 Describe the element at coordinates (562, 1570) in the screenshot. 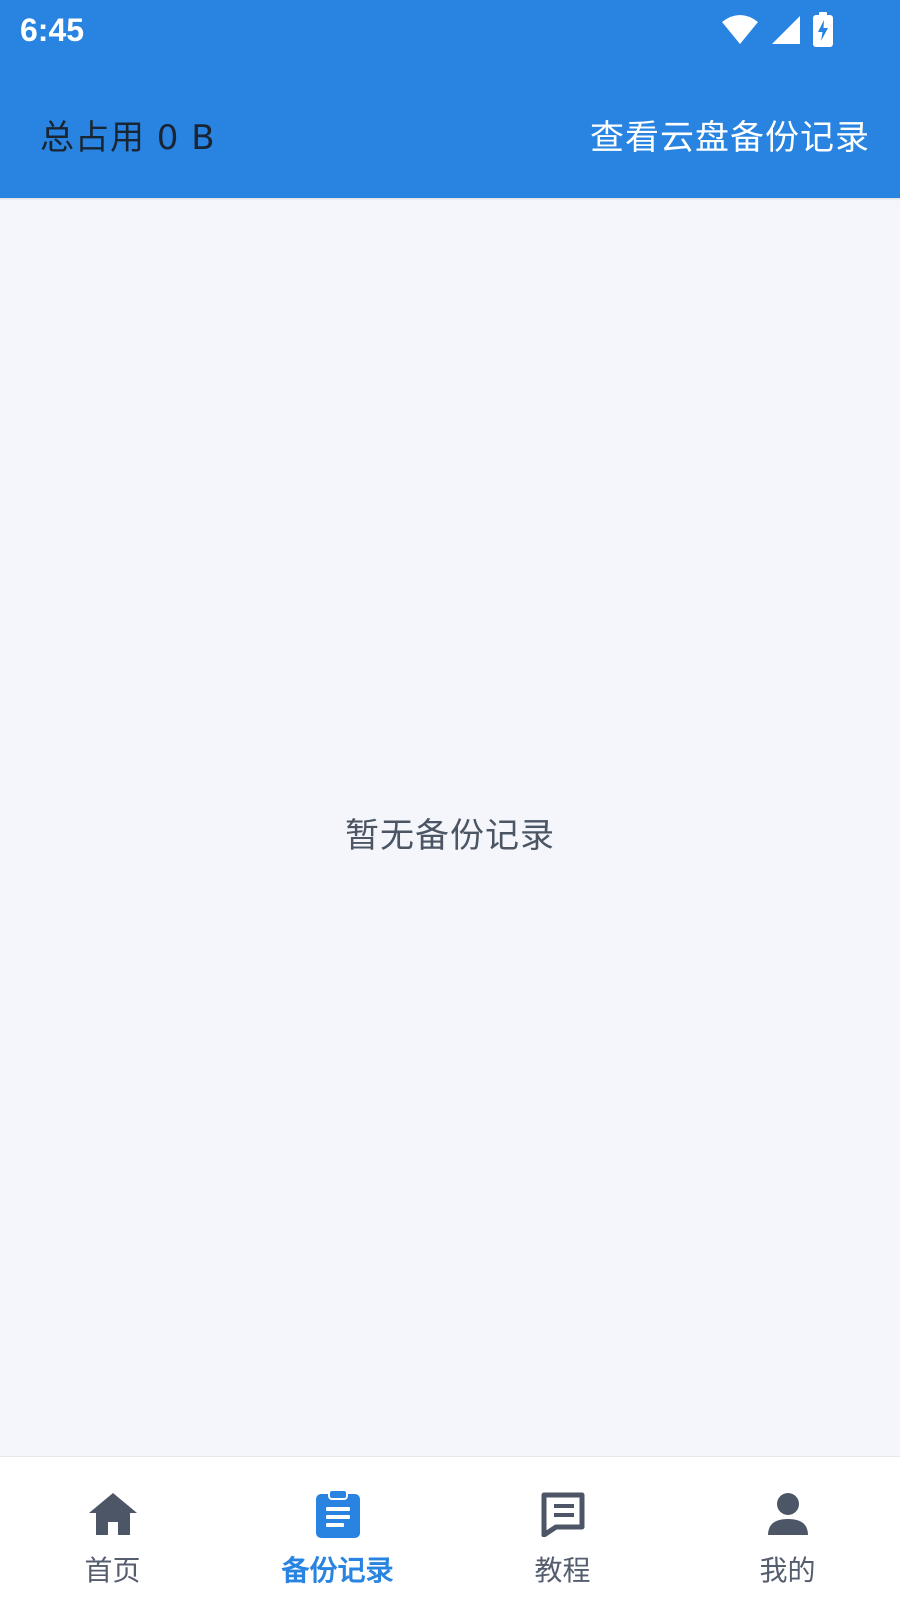

I see `nav-label-tutorial: 教程` at that location.